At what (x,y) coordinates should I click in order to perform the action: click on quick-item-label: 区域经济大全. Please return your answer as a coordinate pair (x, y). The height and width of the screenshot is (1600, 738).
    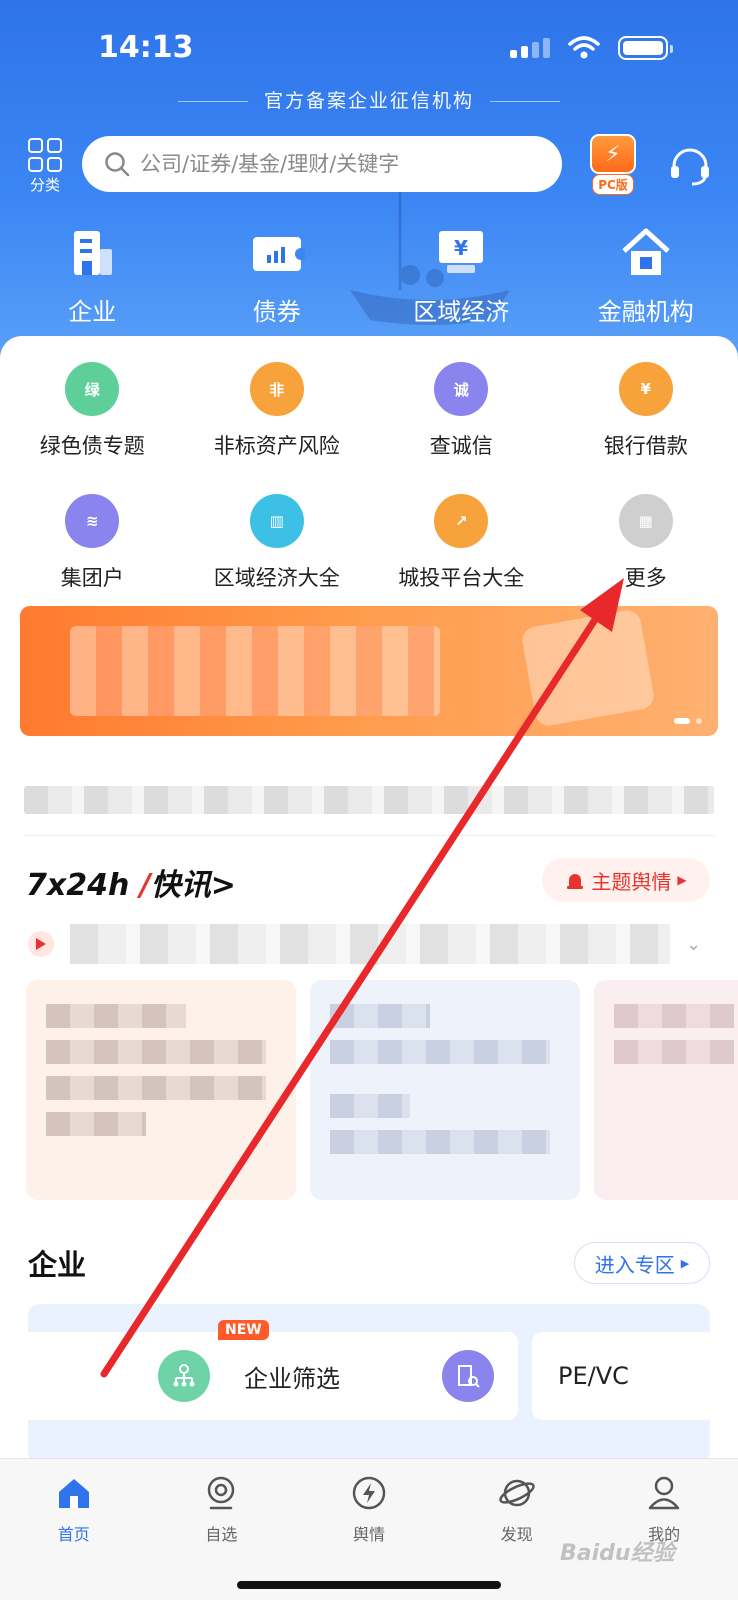
    Looking at the image, I should click on (276, 578).